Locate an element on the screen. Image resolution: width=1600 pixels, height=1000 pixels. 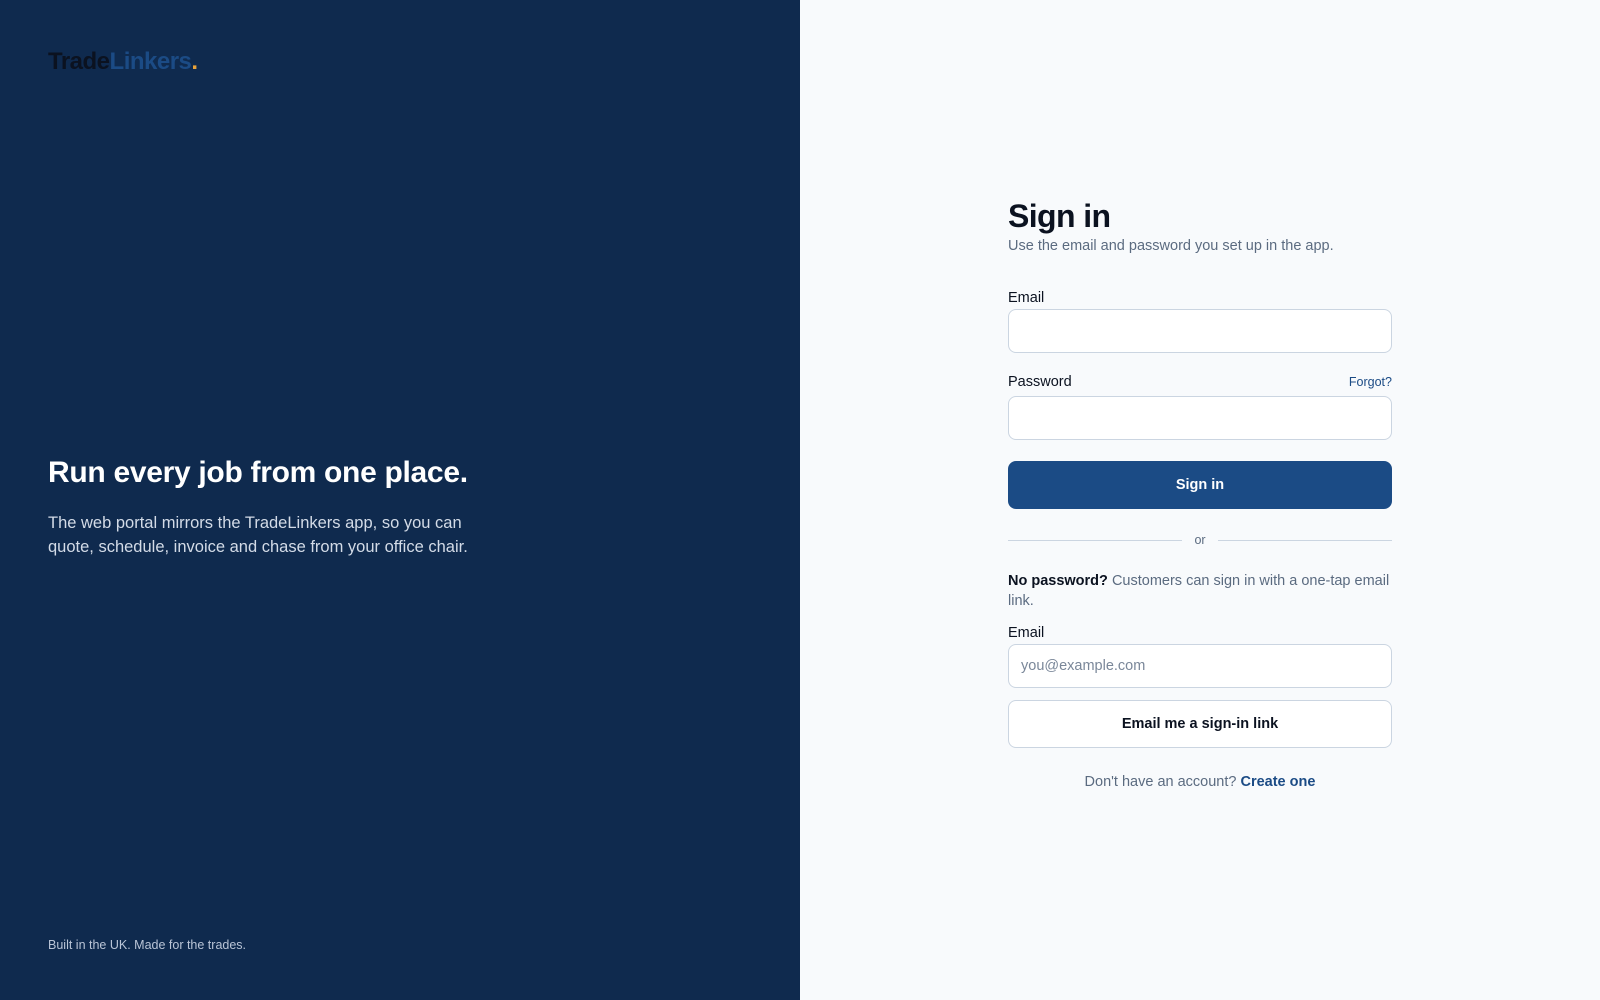
brand-logo-part1: Trade is located at coordinates (79, 61).